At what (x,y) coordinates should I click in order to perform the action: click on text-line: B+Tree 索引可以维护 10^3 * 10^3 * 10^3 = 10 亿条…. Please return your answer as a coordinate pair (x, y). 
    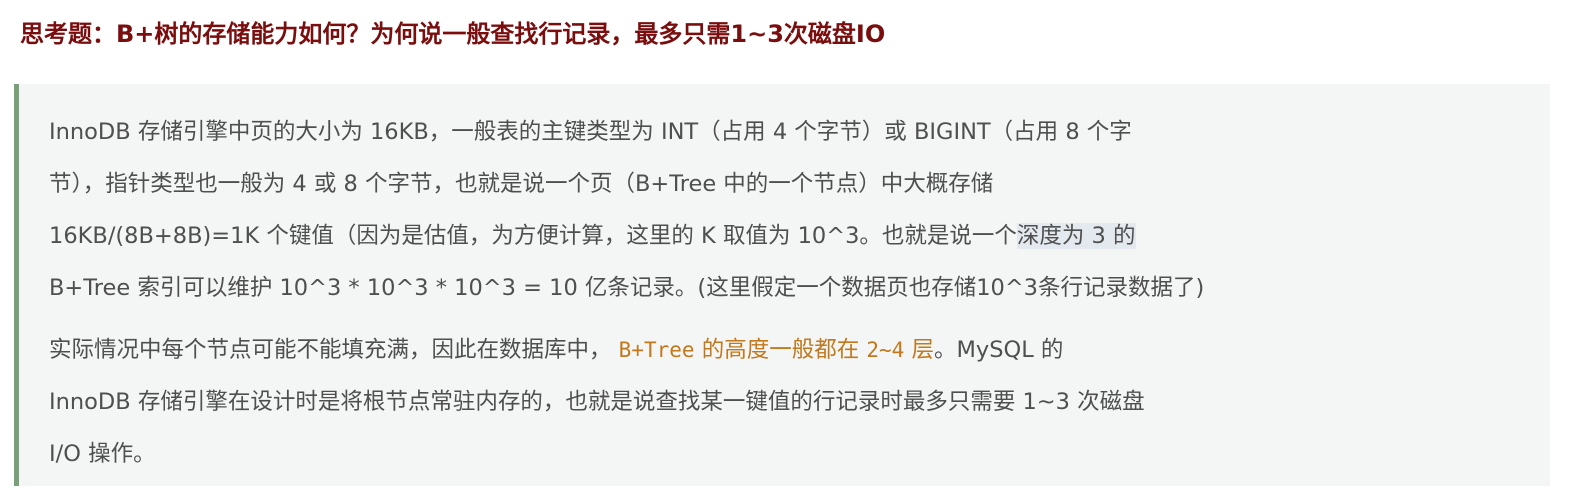
    Looking at the image, I should click on (627, 288).